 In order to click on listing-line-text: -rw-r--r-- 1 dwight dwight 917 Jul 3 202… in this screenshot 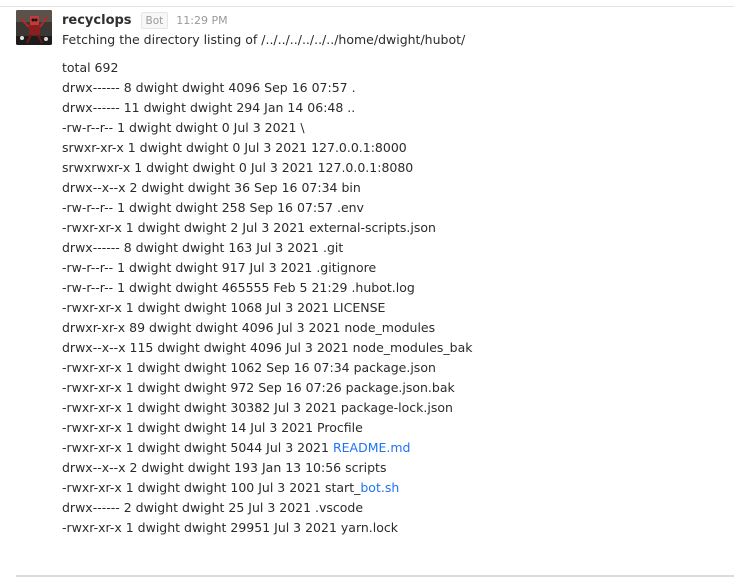, I will do `click(219, 267)`.